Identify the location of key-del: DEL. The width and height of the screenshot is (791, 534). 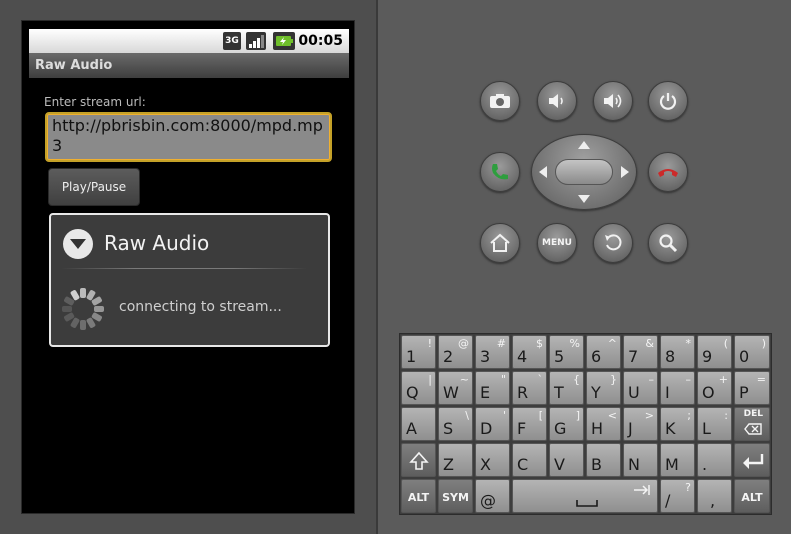
(752, 424).